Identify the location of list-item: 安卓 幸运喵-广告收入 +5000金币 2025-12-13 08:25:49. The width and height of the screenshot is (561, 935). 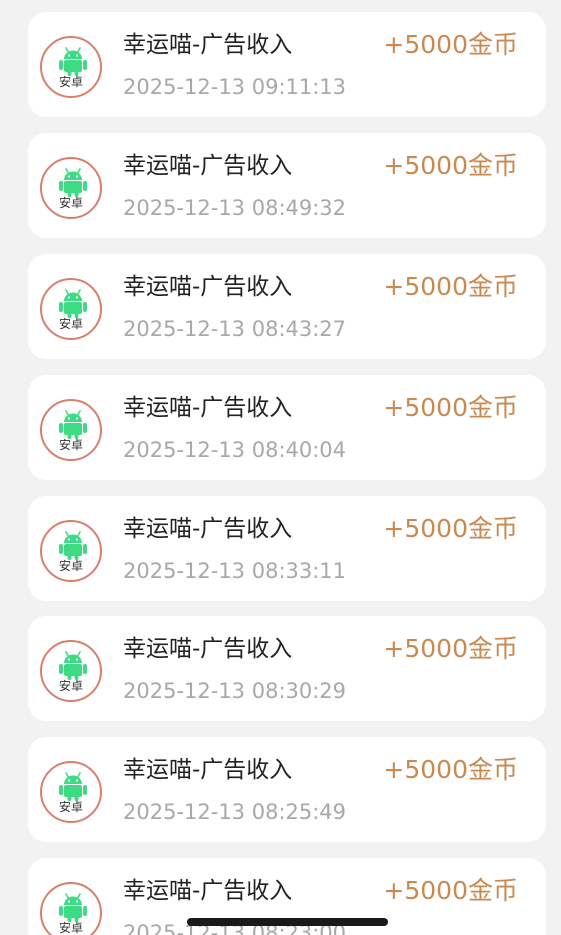
(287, 789).